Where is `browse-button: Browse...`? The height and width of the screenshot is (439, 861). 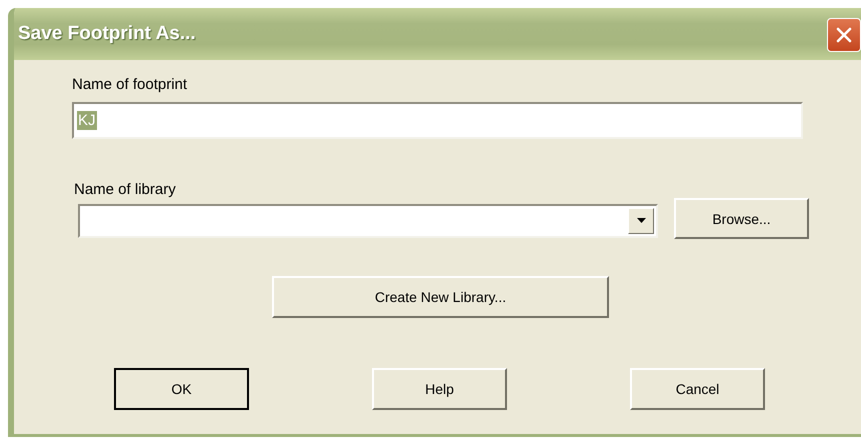
browse-button: Browse... is located at coordinates (741, 218).